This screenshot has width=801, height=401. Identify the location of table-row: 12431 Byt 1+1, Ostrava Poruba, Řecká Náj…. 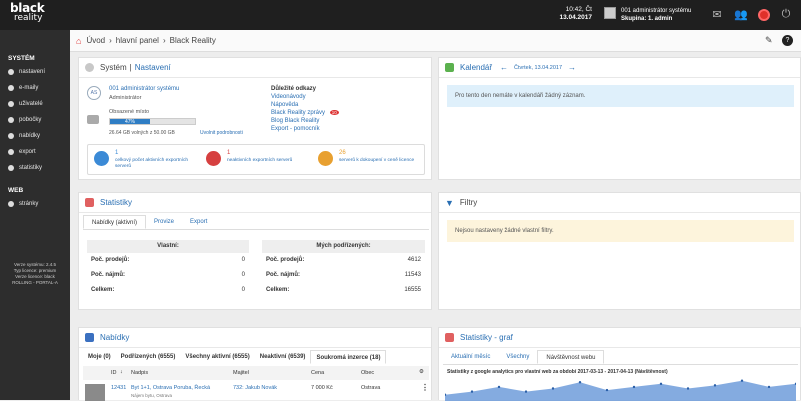
(256, 391).